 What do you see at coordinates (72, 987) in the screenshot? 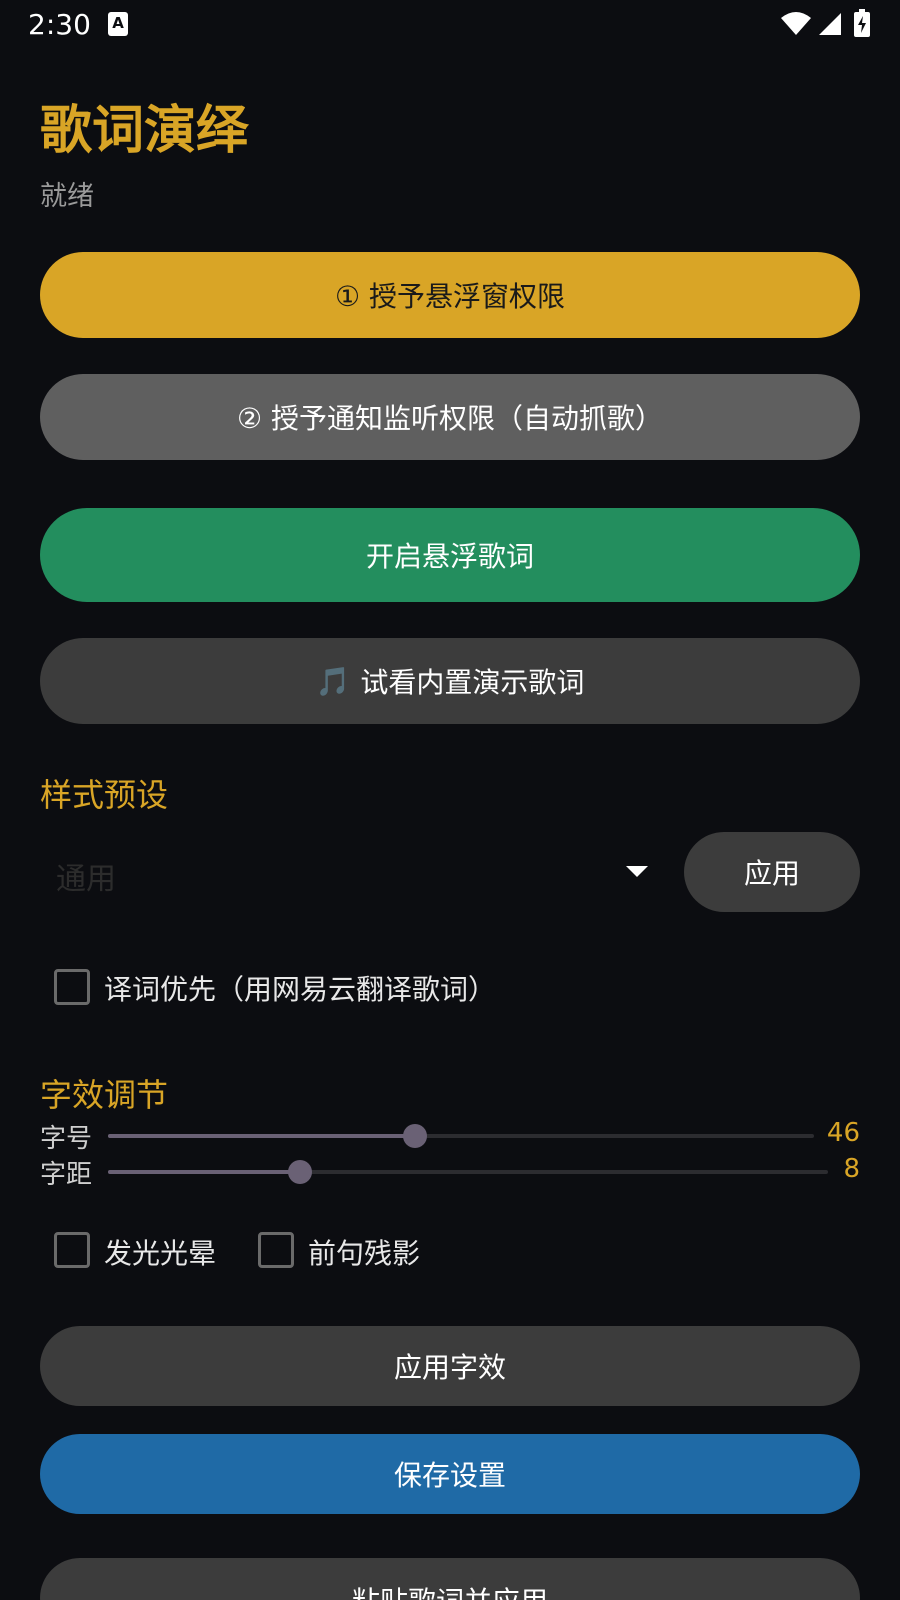
I see `translation-first-checkbox` at bounding box center [72, 987].